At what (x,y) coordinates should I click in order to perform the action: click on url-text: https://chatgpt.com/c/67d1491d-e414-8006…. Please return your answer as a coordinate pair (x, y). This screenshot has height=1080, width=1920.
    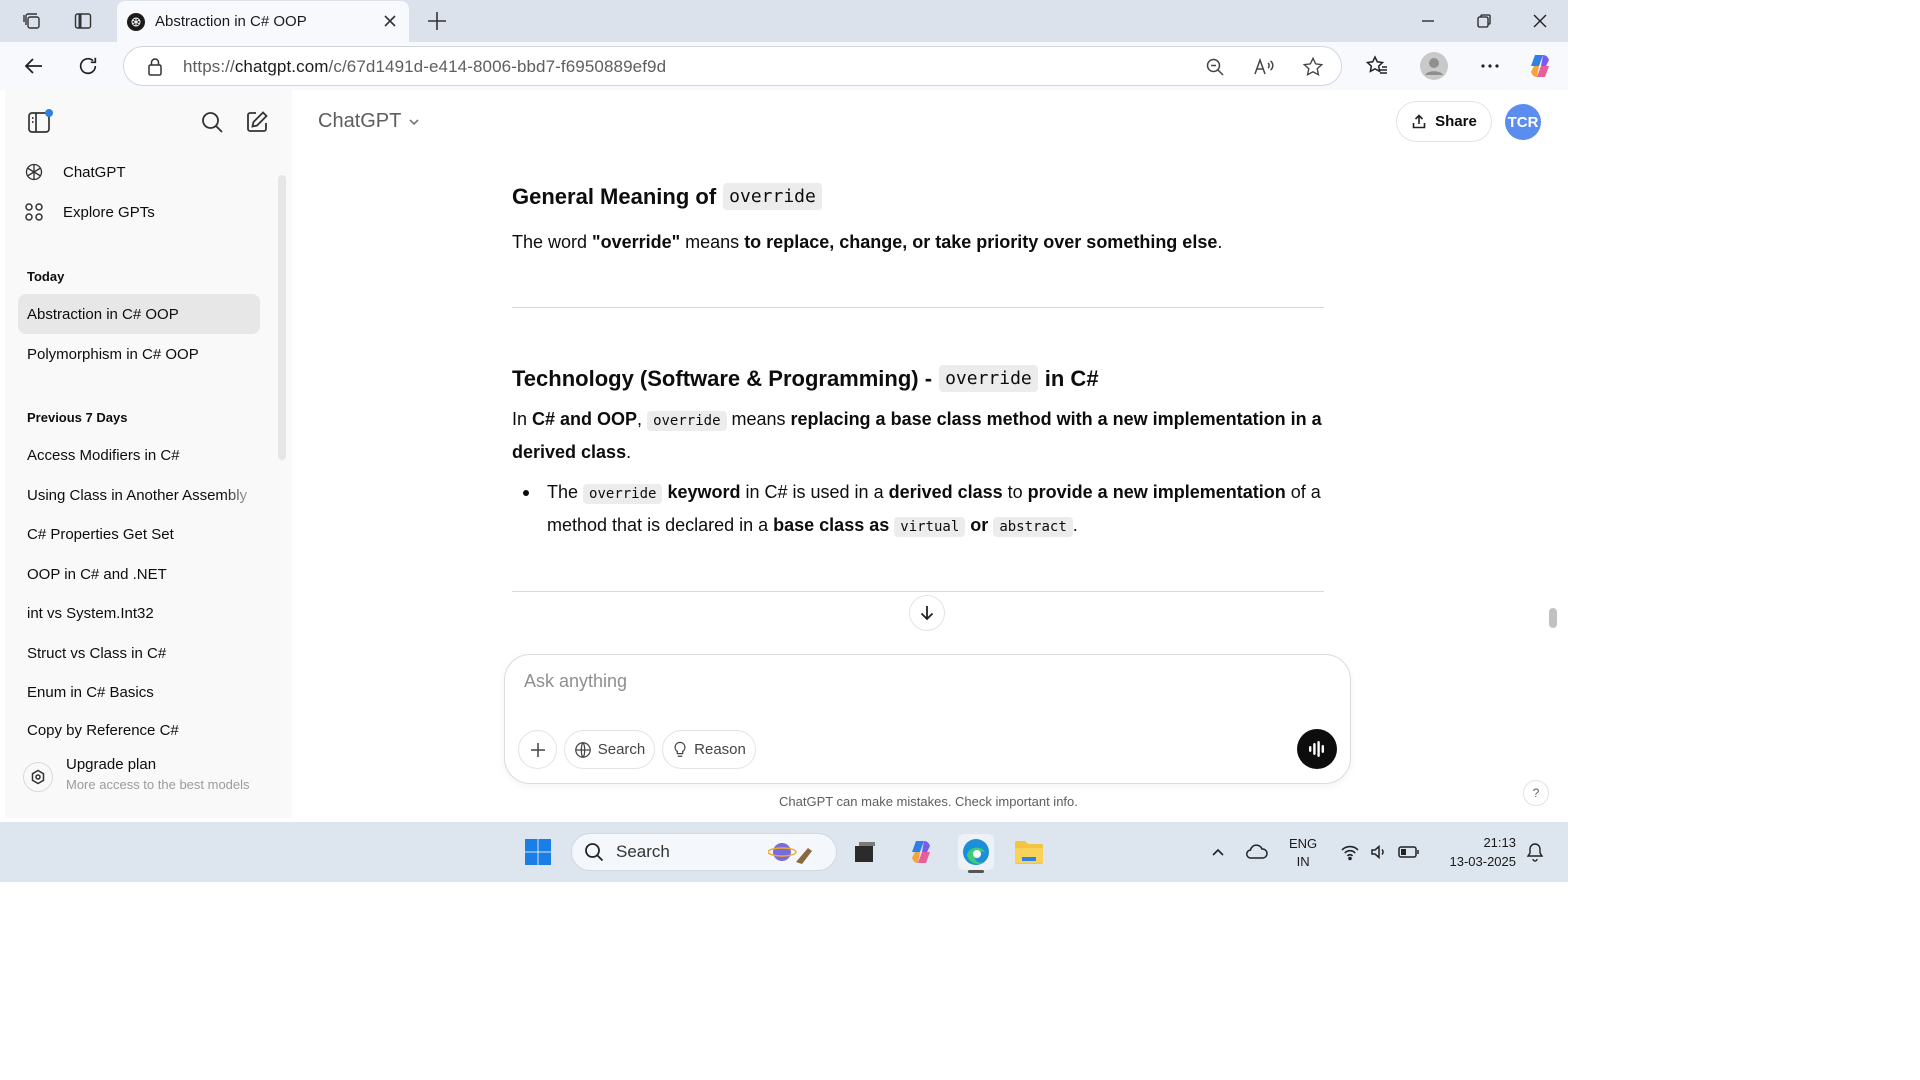
    Looking at the image, I should click on (424, 67).